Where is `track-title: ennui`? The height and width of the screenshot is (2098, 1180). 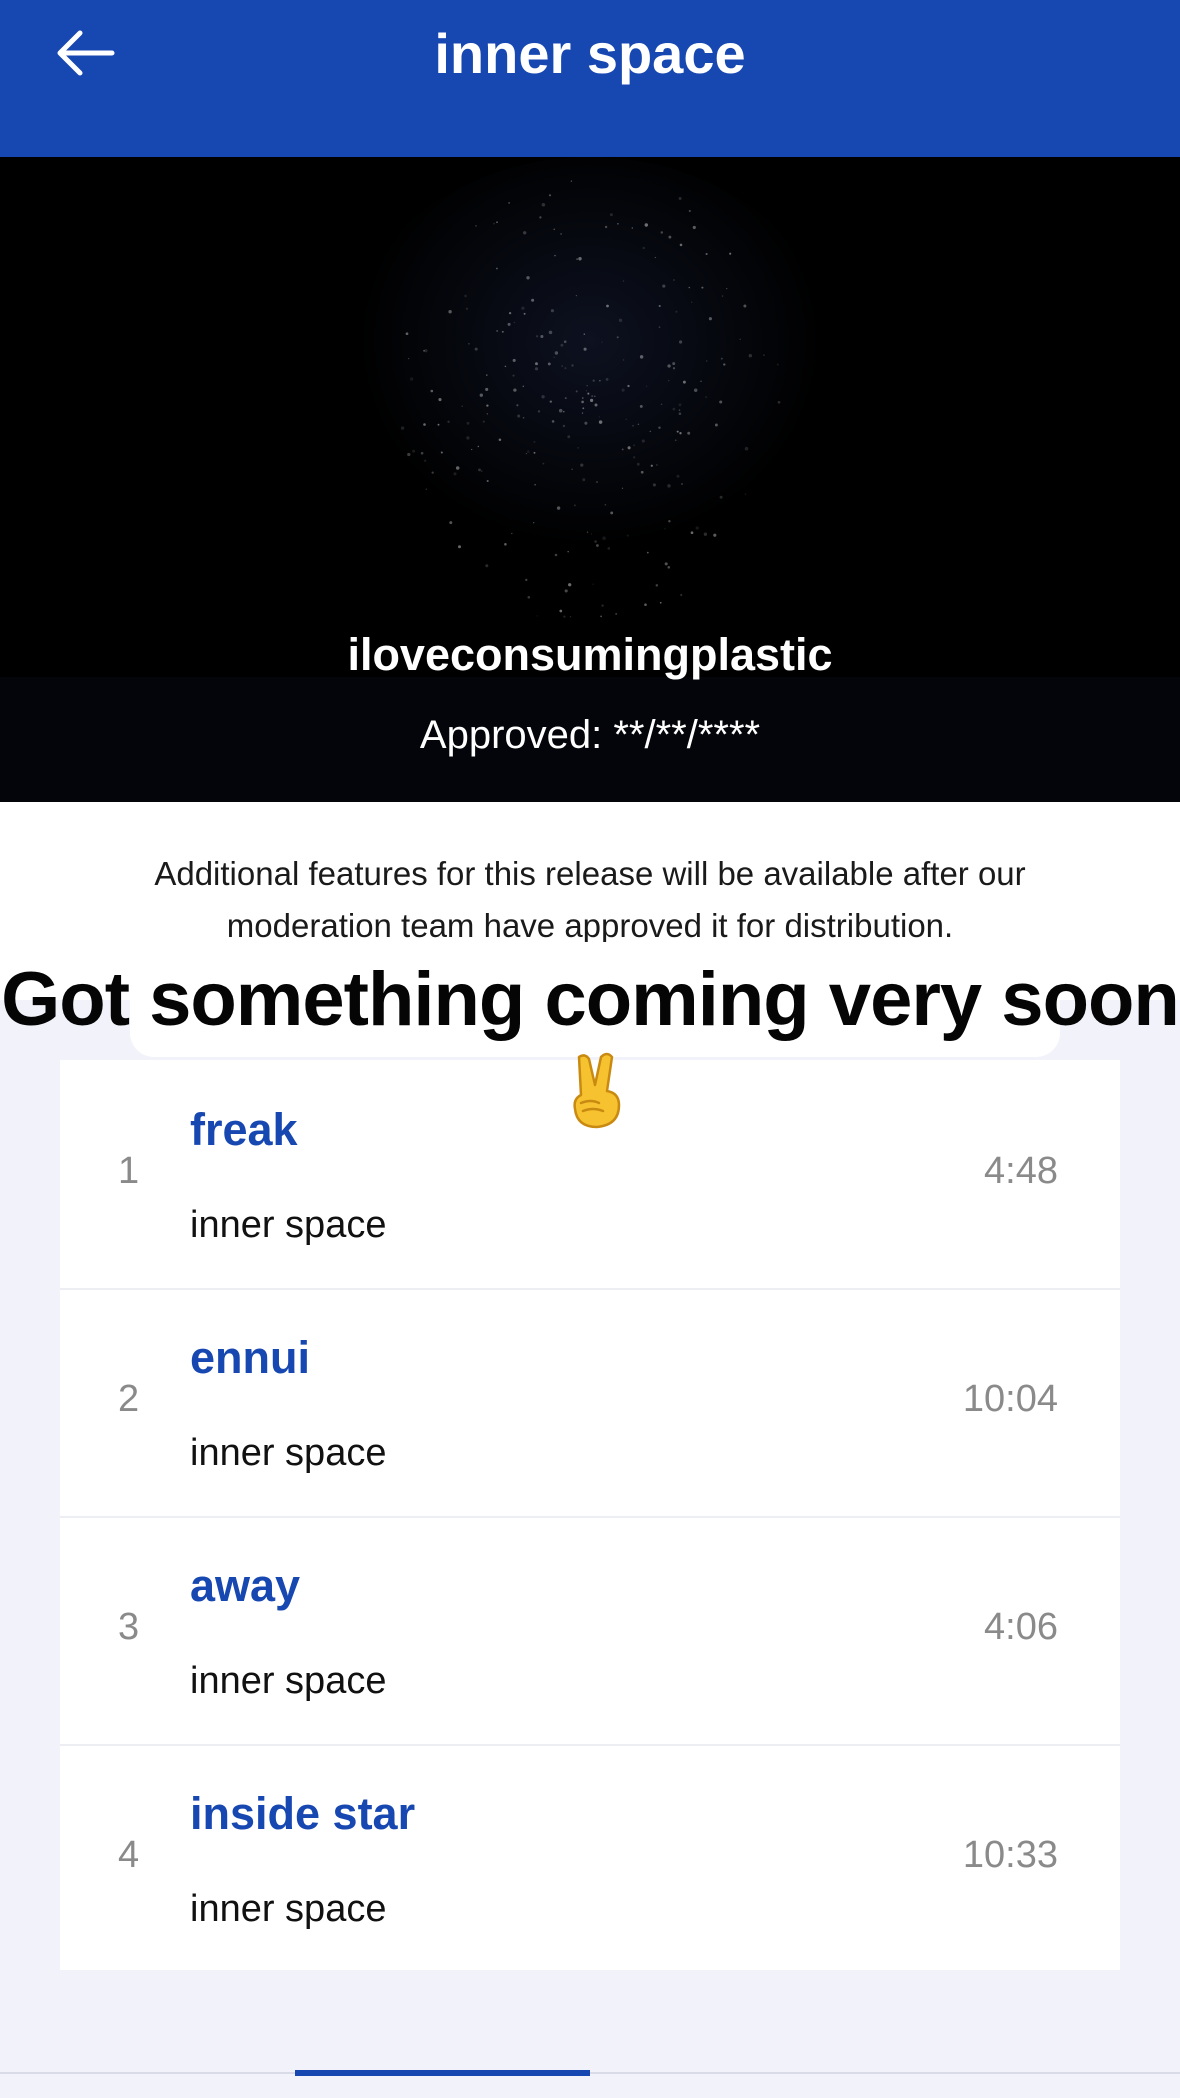 track-title: ennui is located at coordinates (250, 1357).